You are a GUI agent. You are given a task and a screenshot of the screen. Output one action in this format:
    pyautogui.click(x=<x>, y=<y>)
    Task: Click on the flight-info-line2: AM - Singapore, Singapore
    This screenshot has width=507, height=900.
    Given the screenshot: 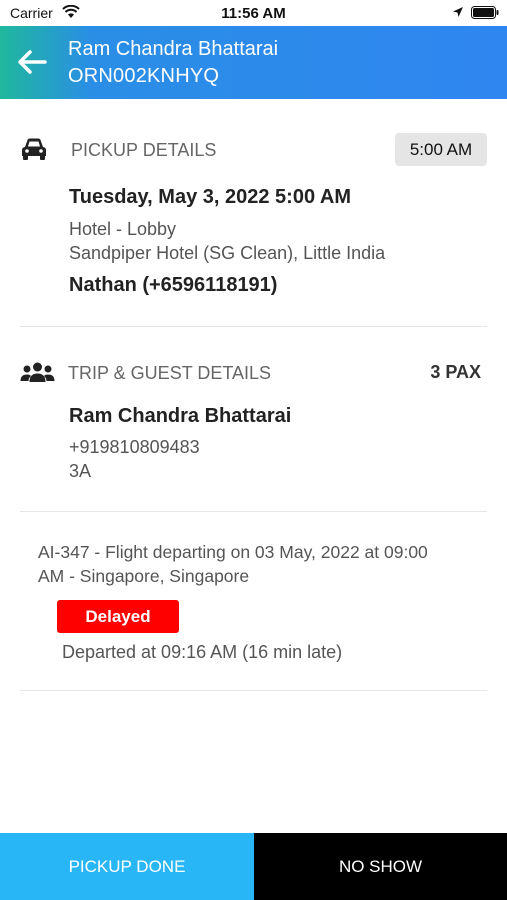 What is the action you would take?
    pyautogui.click(x=144, y=576)
    